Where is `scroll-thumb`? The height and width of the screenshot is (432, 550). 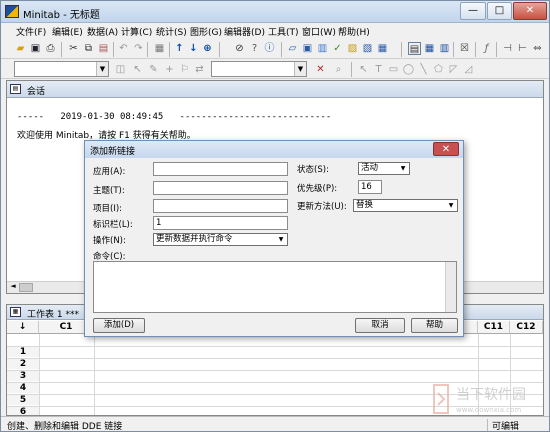
scroll-thumb is located at coordinates (26, 287).